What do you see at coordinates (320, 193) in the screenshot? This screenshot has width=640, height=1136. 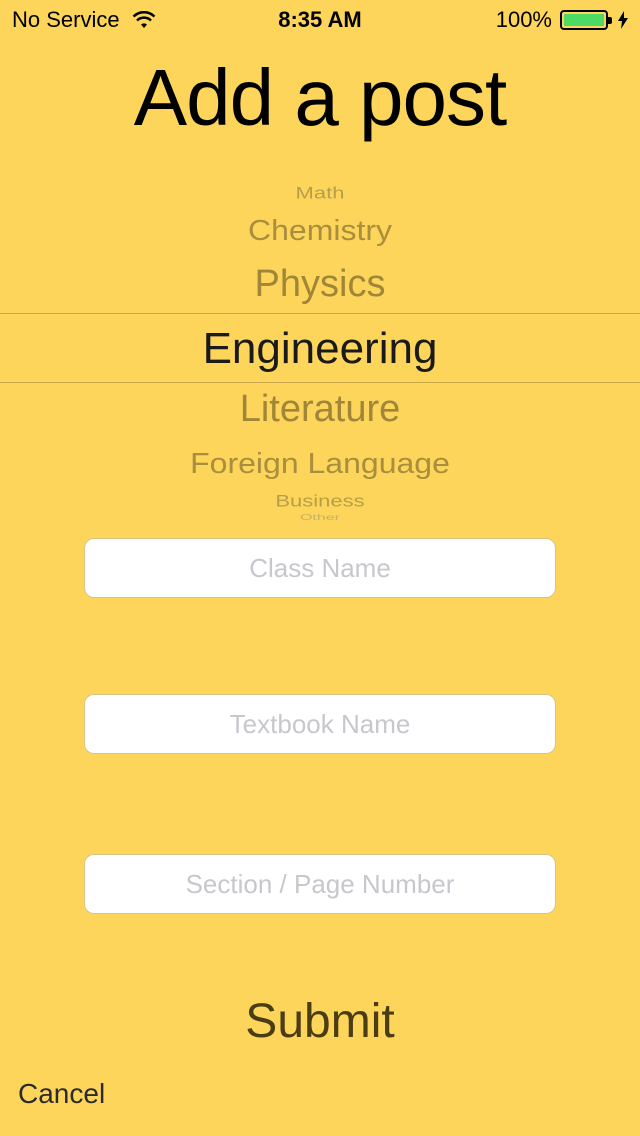 I see `picker-item: Math` at bounding box center [320, 193].